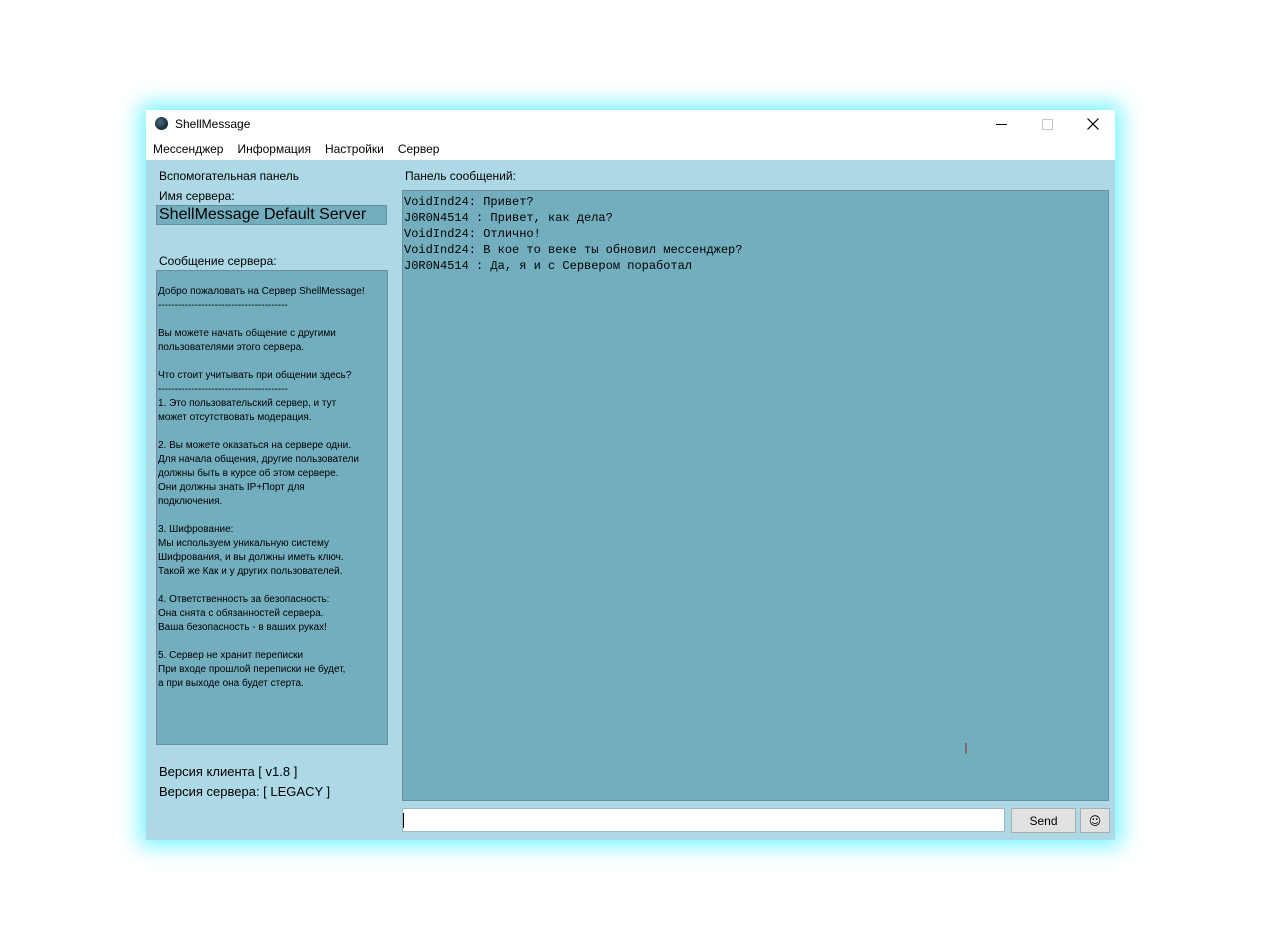  What do you see at coordinates (218, 261) in the screenshot?
I see `server-message-label: Сообщение сервера:` at bounding box center [218, 261].